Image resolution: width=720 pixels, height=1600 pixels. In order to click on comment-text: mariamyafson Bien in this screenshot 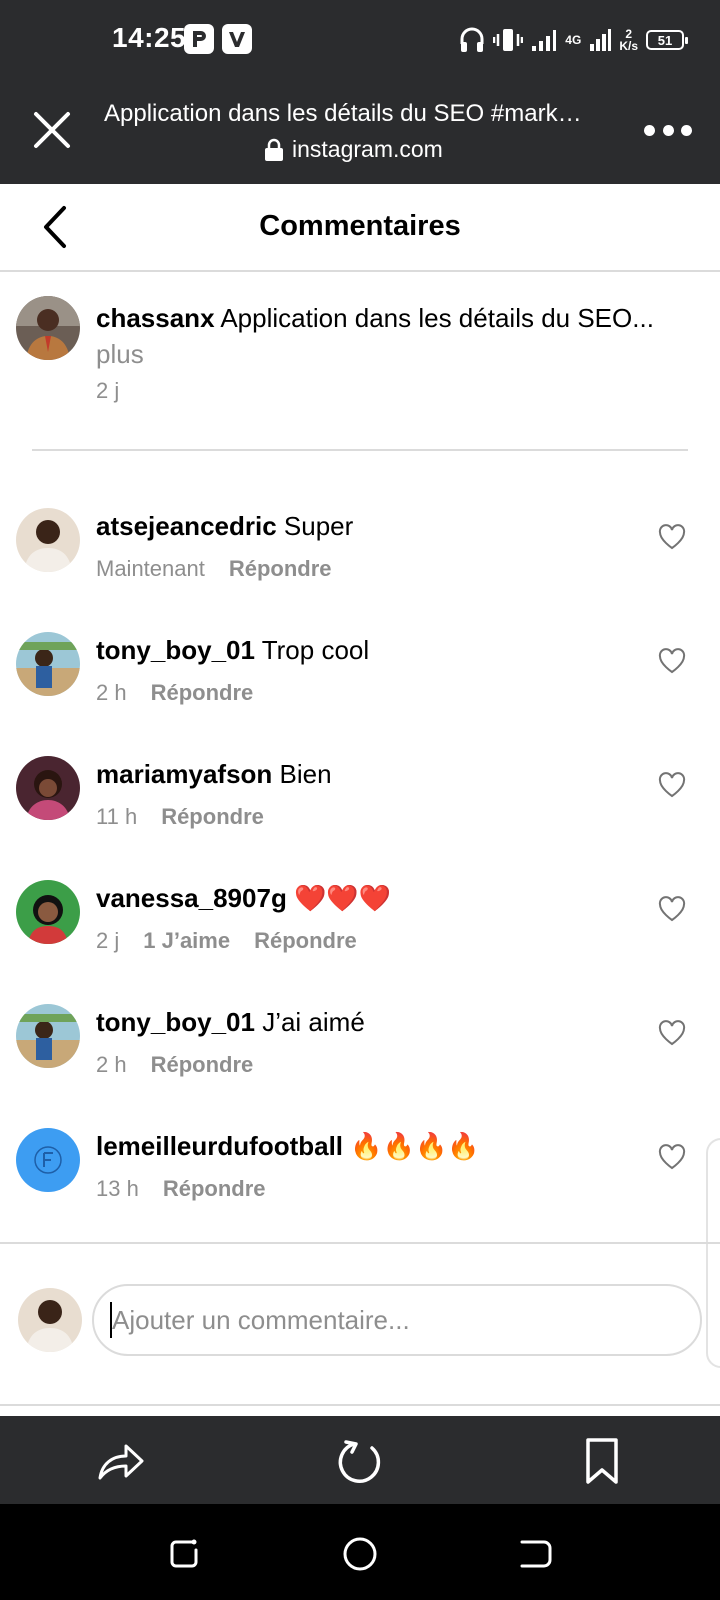, I will do `click(214, 774)`.